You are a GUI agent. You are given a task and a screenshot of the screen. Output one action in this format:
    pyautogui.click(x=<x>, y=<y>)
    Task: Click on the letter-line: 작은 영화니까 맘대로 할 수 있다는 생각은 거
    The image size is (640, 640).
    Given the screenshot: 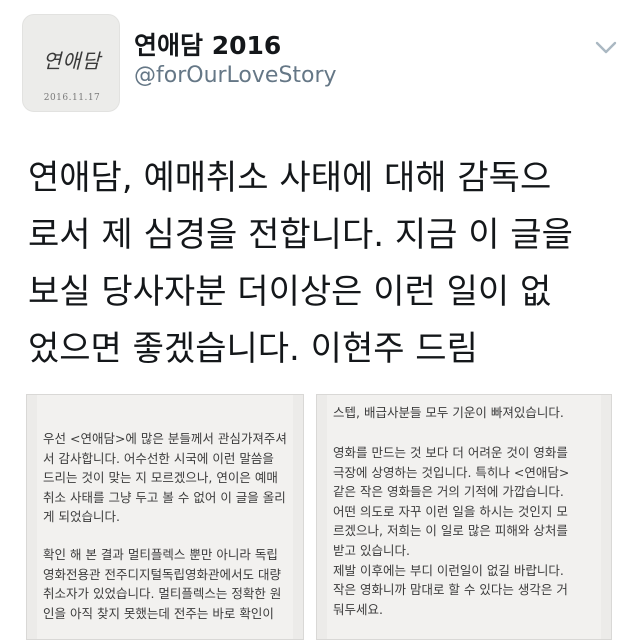 What is the action you would take?
    pyautogui.click(x=450, y=590)
    